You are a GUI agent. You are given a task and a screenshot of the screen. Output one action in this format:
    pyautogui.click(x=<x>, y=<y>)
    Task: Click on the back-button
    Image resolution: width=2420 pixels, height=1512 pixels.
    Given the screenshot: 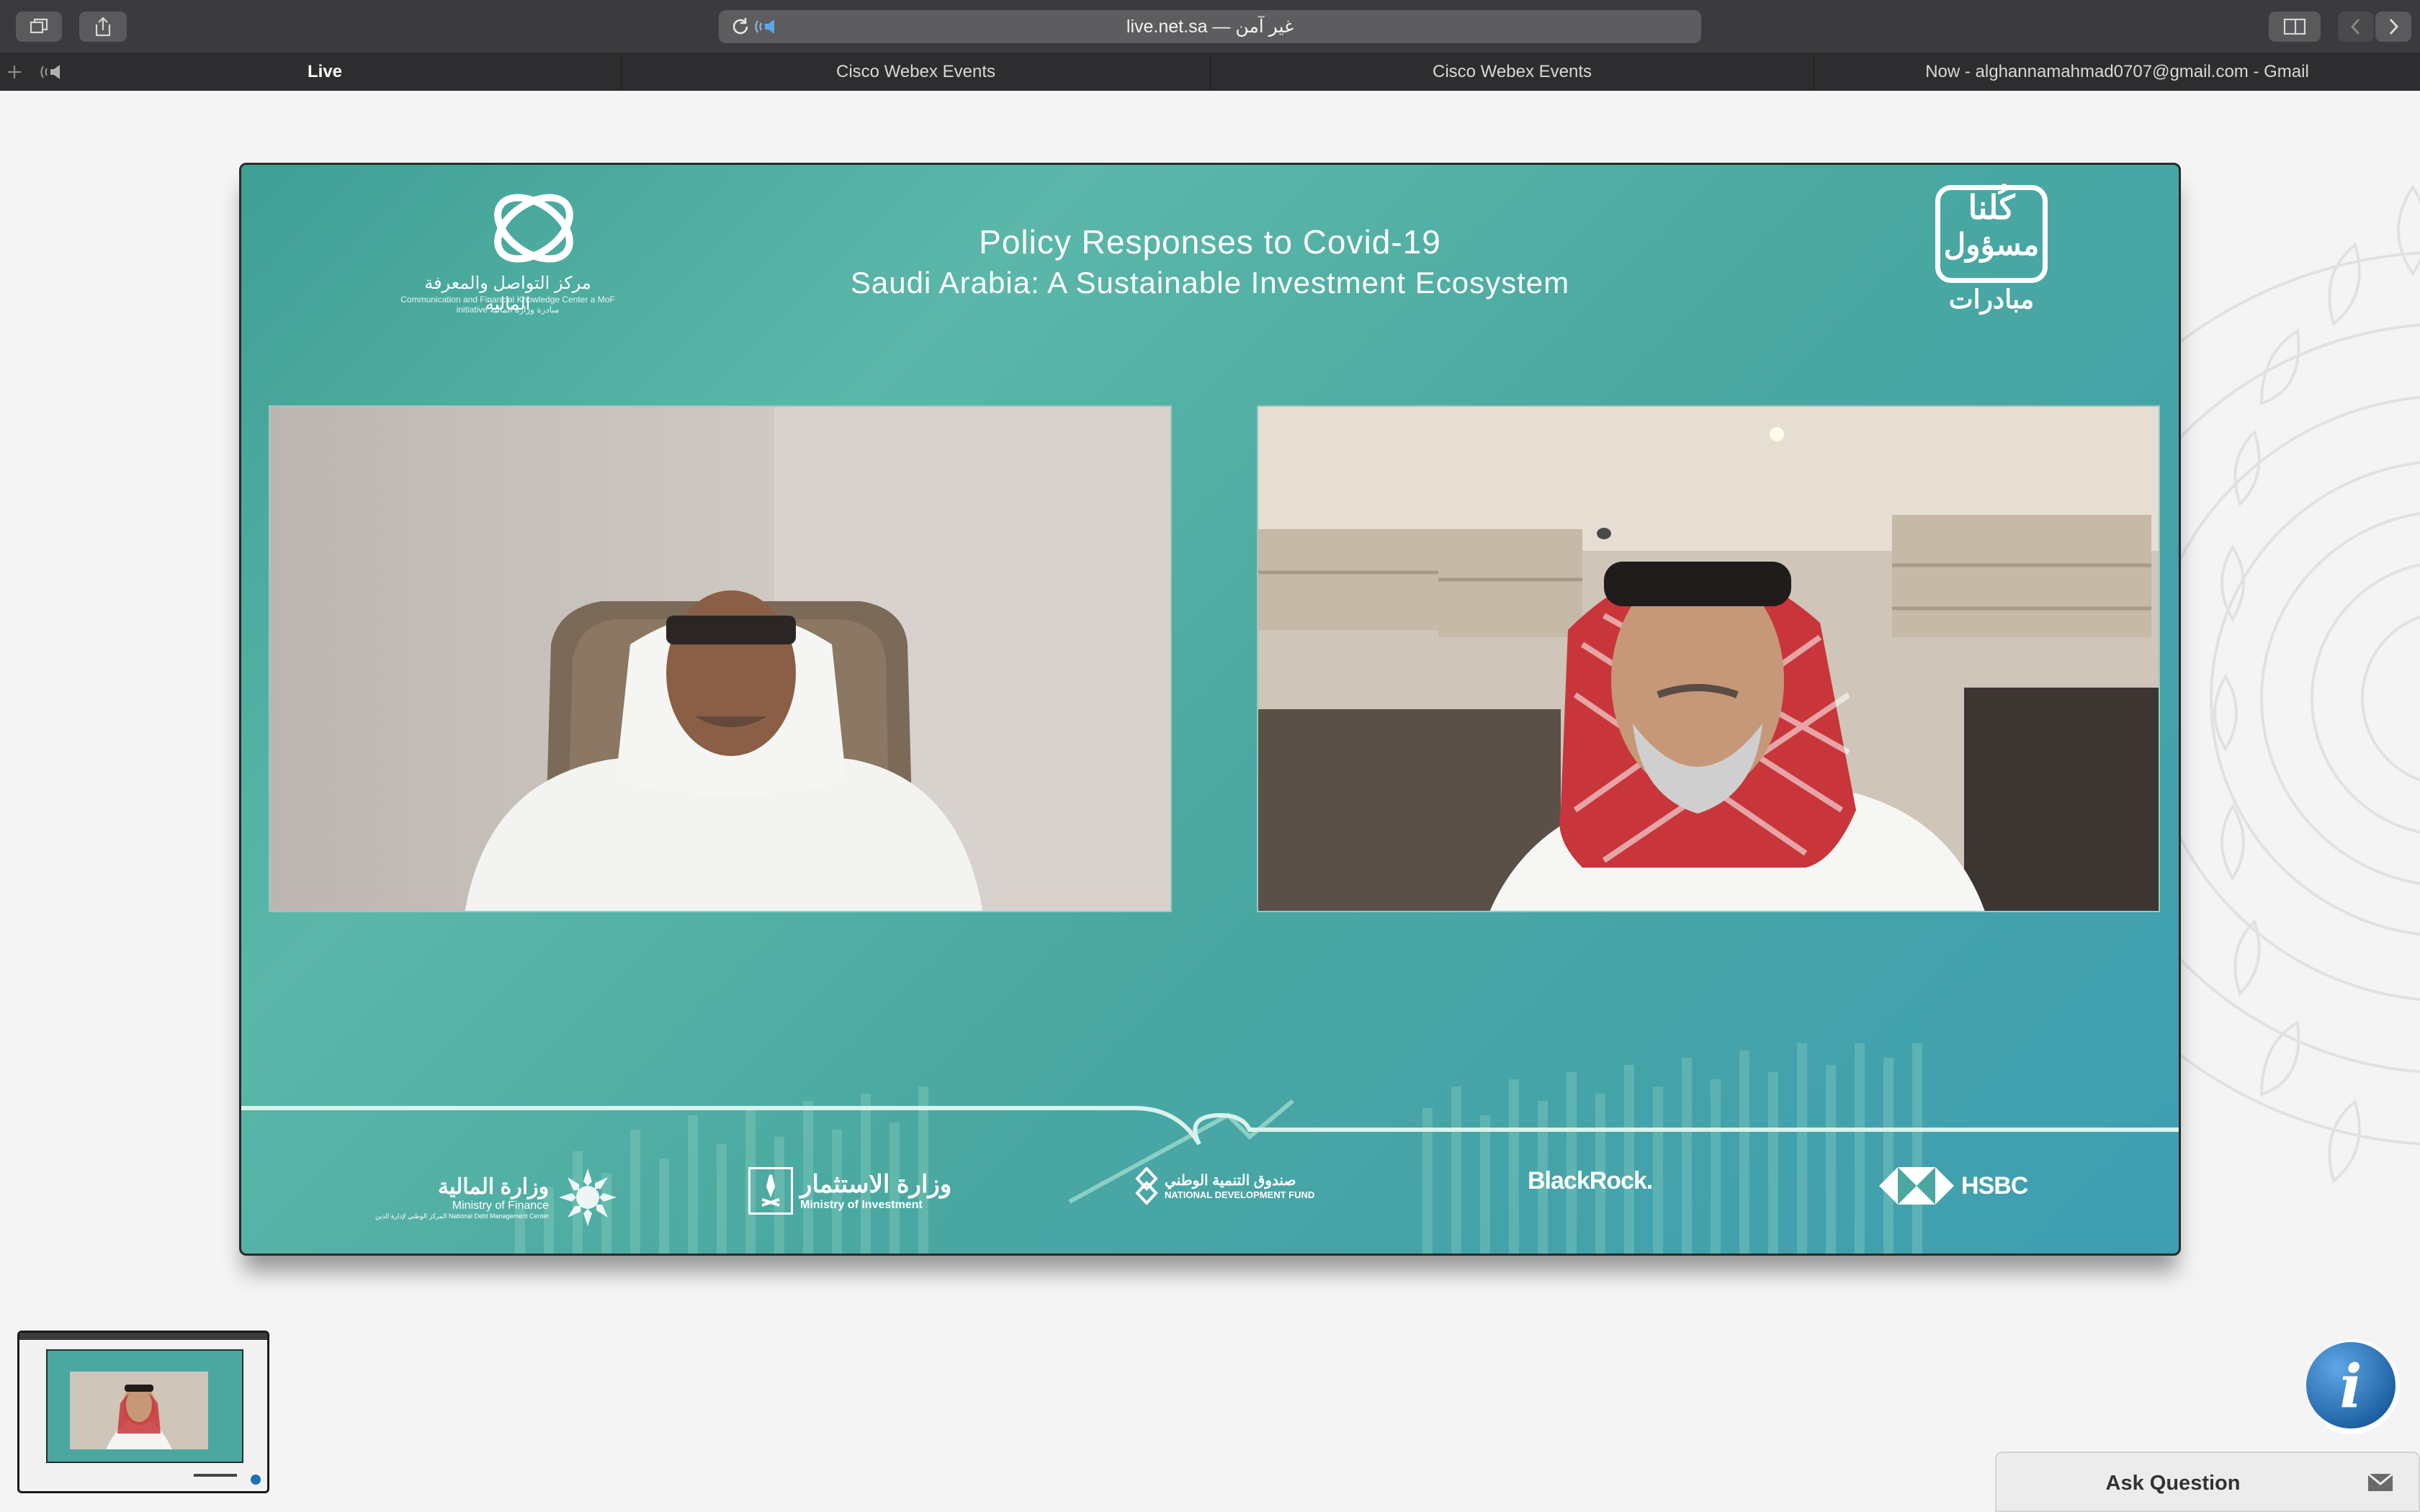 What is the action you would take?
    pyautogui.click(x=2356, y=27)
    